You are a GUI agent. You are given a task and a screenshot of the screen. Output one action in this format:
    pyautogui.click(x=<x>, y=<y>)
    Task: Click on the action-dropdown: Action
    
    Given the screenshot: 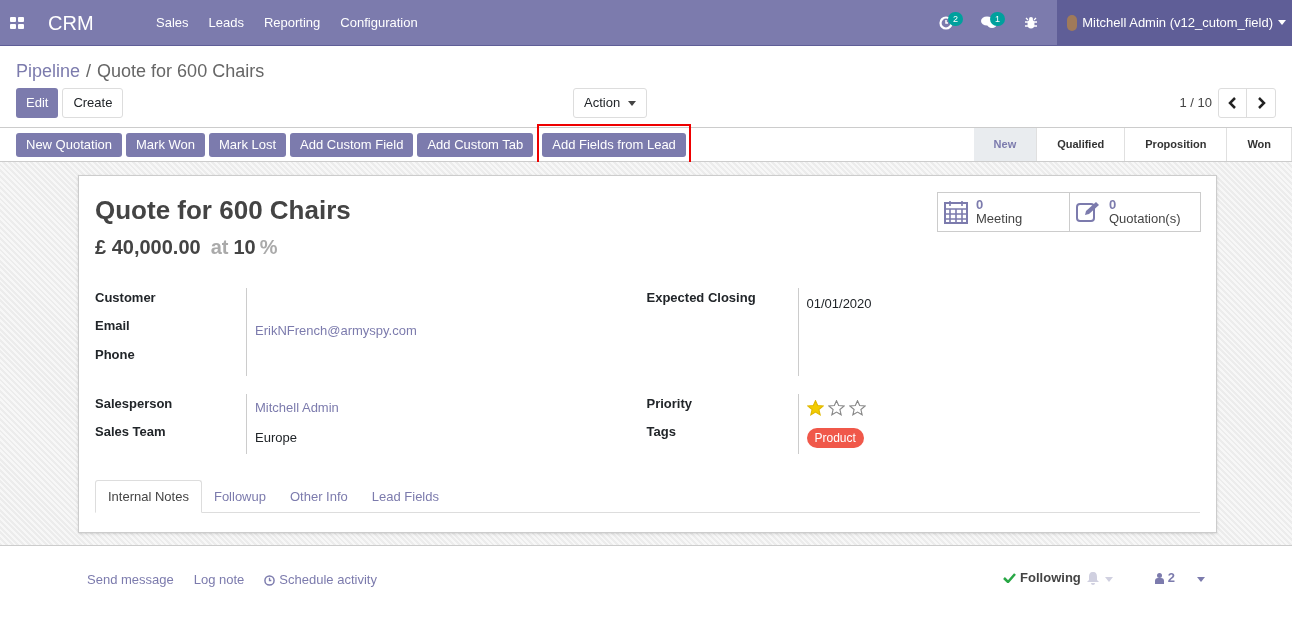 What is the action you would take?
    pyautogui.click(x=610, y=103)
    